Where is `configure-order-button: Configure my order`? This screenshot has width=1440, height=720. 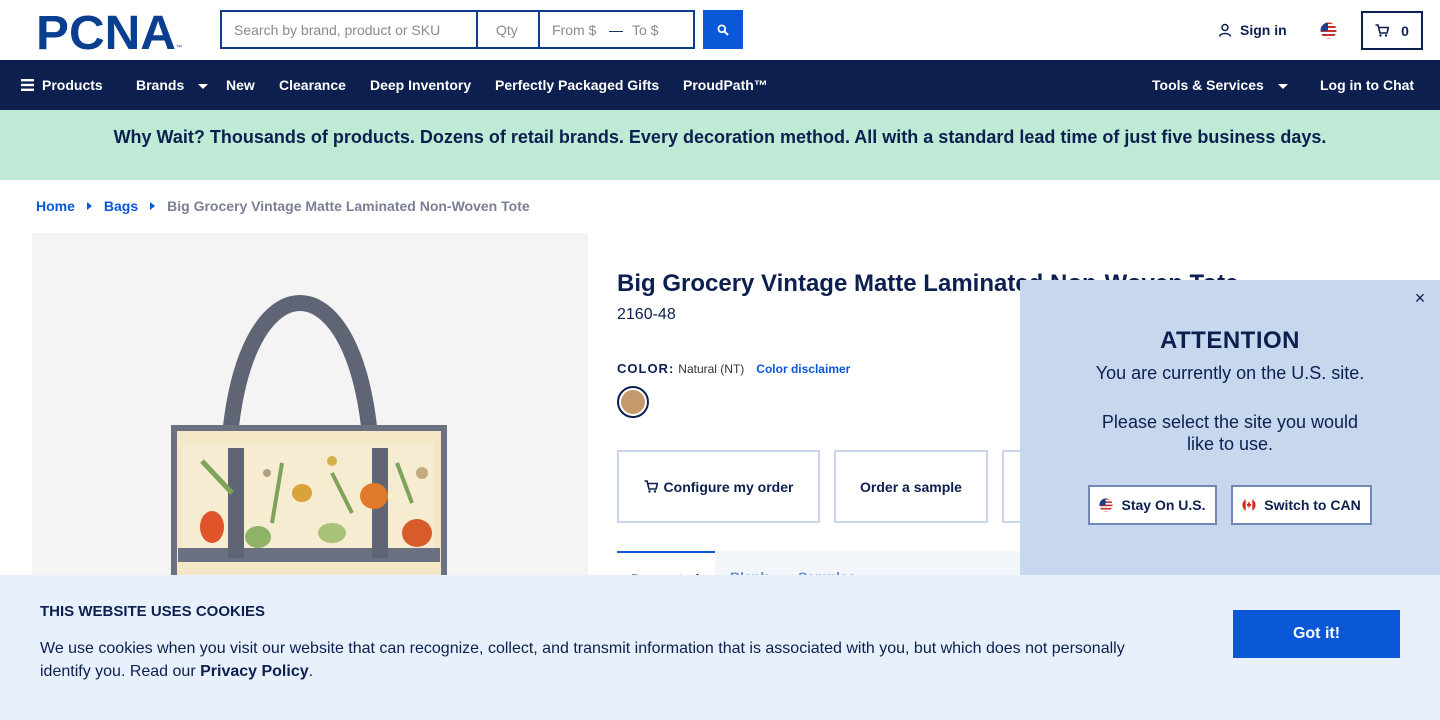
configure-order-button: Configure my order is located at coordinates (718, 486).